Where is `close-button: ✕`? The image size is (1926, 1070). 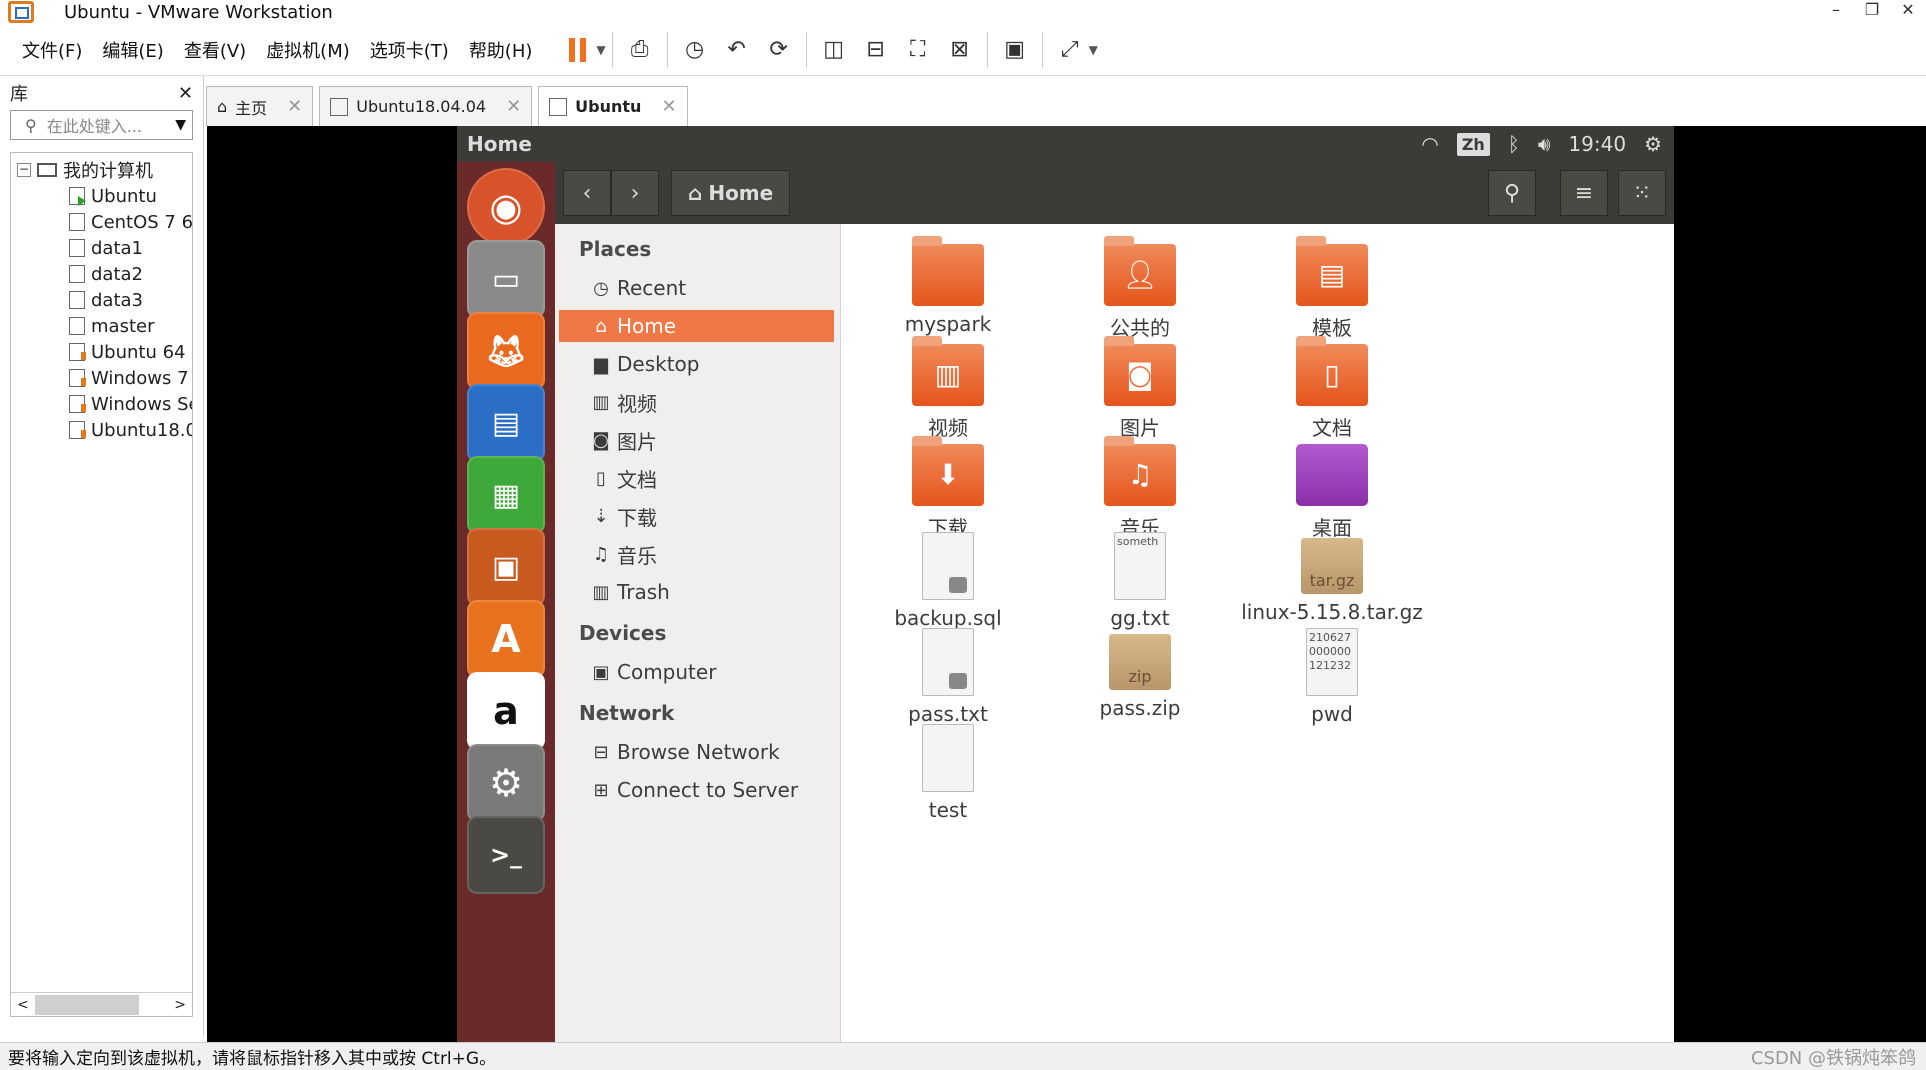
close-button: ✕ is located at coordinates (1908, 12).